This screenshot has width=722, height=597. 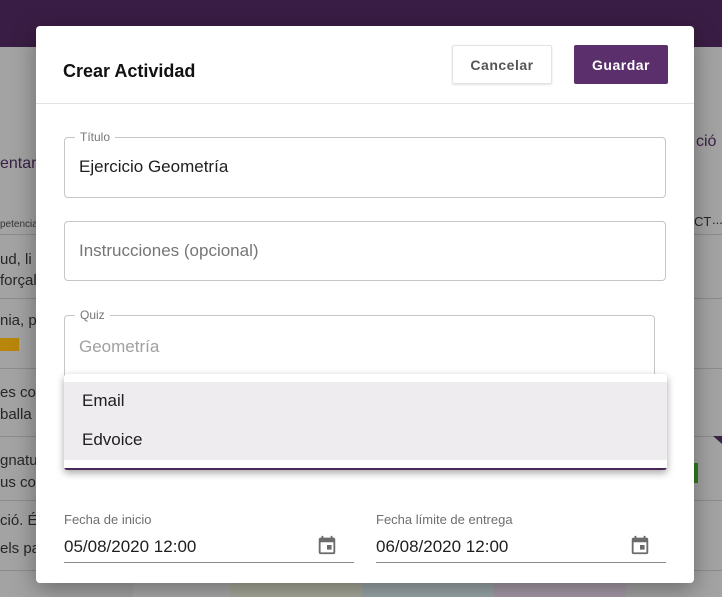 What do you see at coordinates (19, 224) in the screenshot?
I see `bg-column-header: petencia` at bounding box center [19, 224].